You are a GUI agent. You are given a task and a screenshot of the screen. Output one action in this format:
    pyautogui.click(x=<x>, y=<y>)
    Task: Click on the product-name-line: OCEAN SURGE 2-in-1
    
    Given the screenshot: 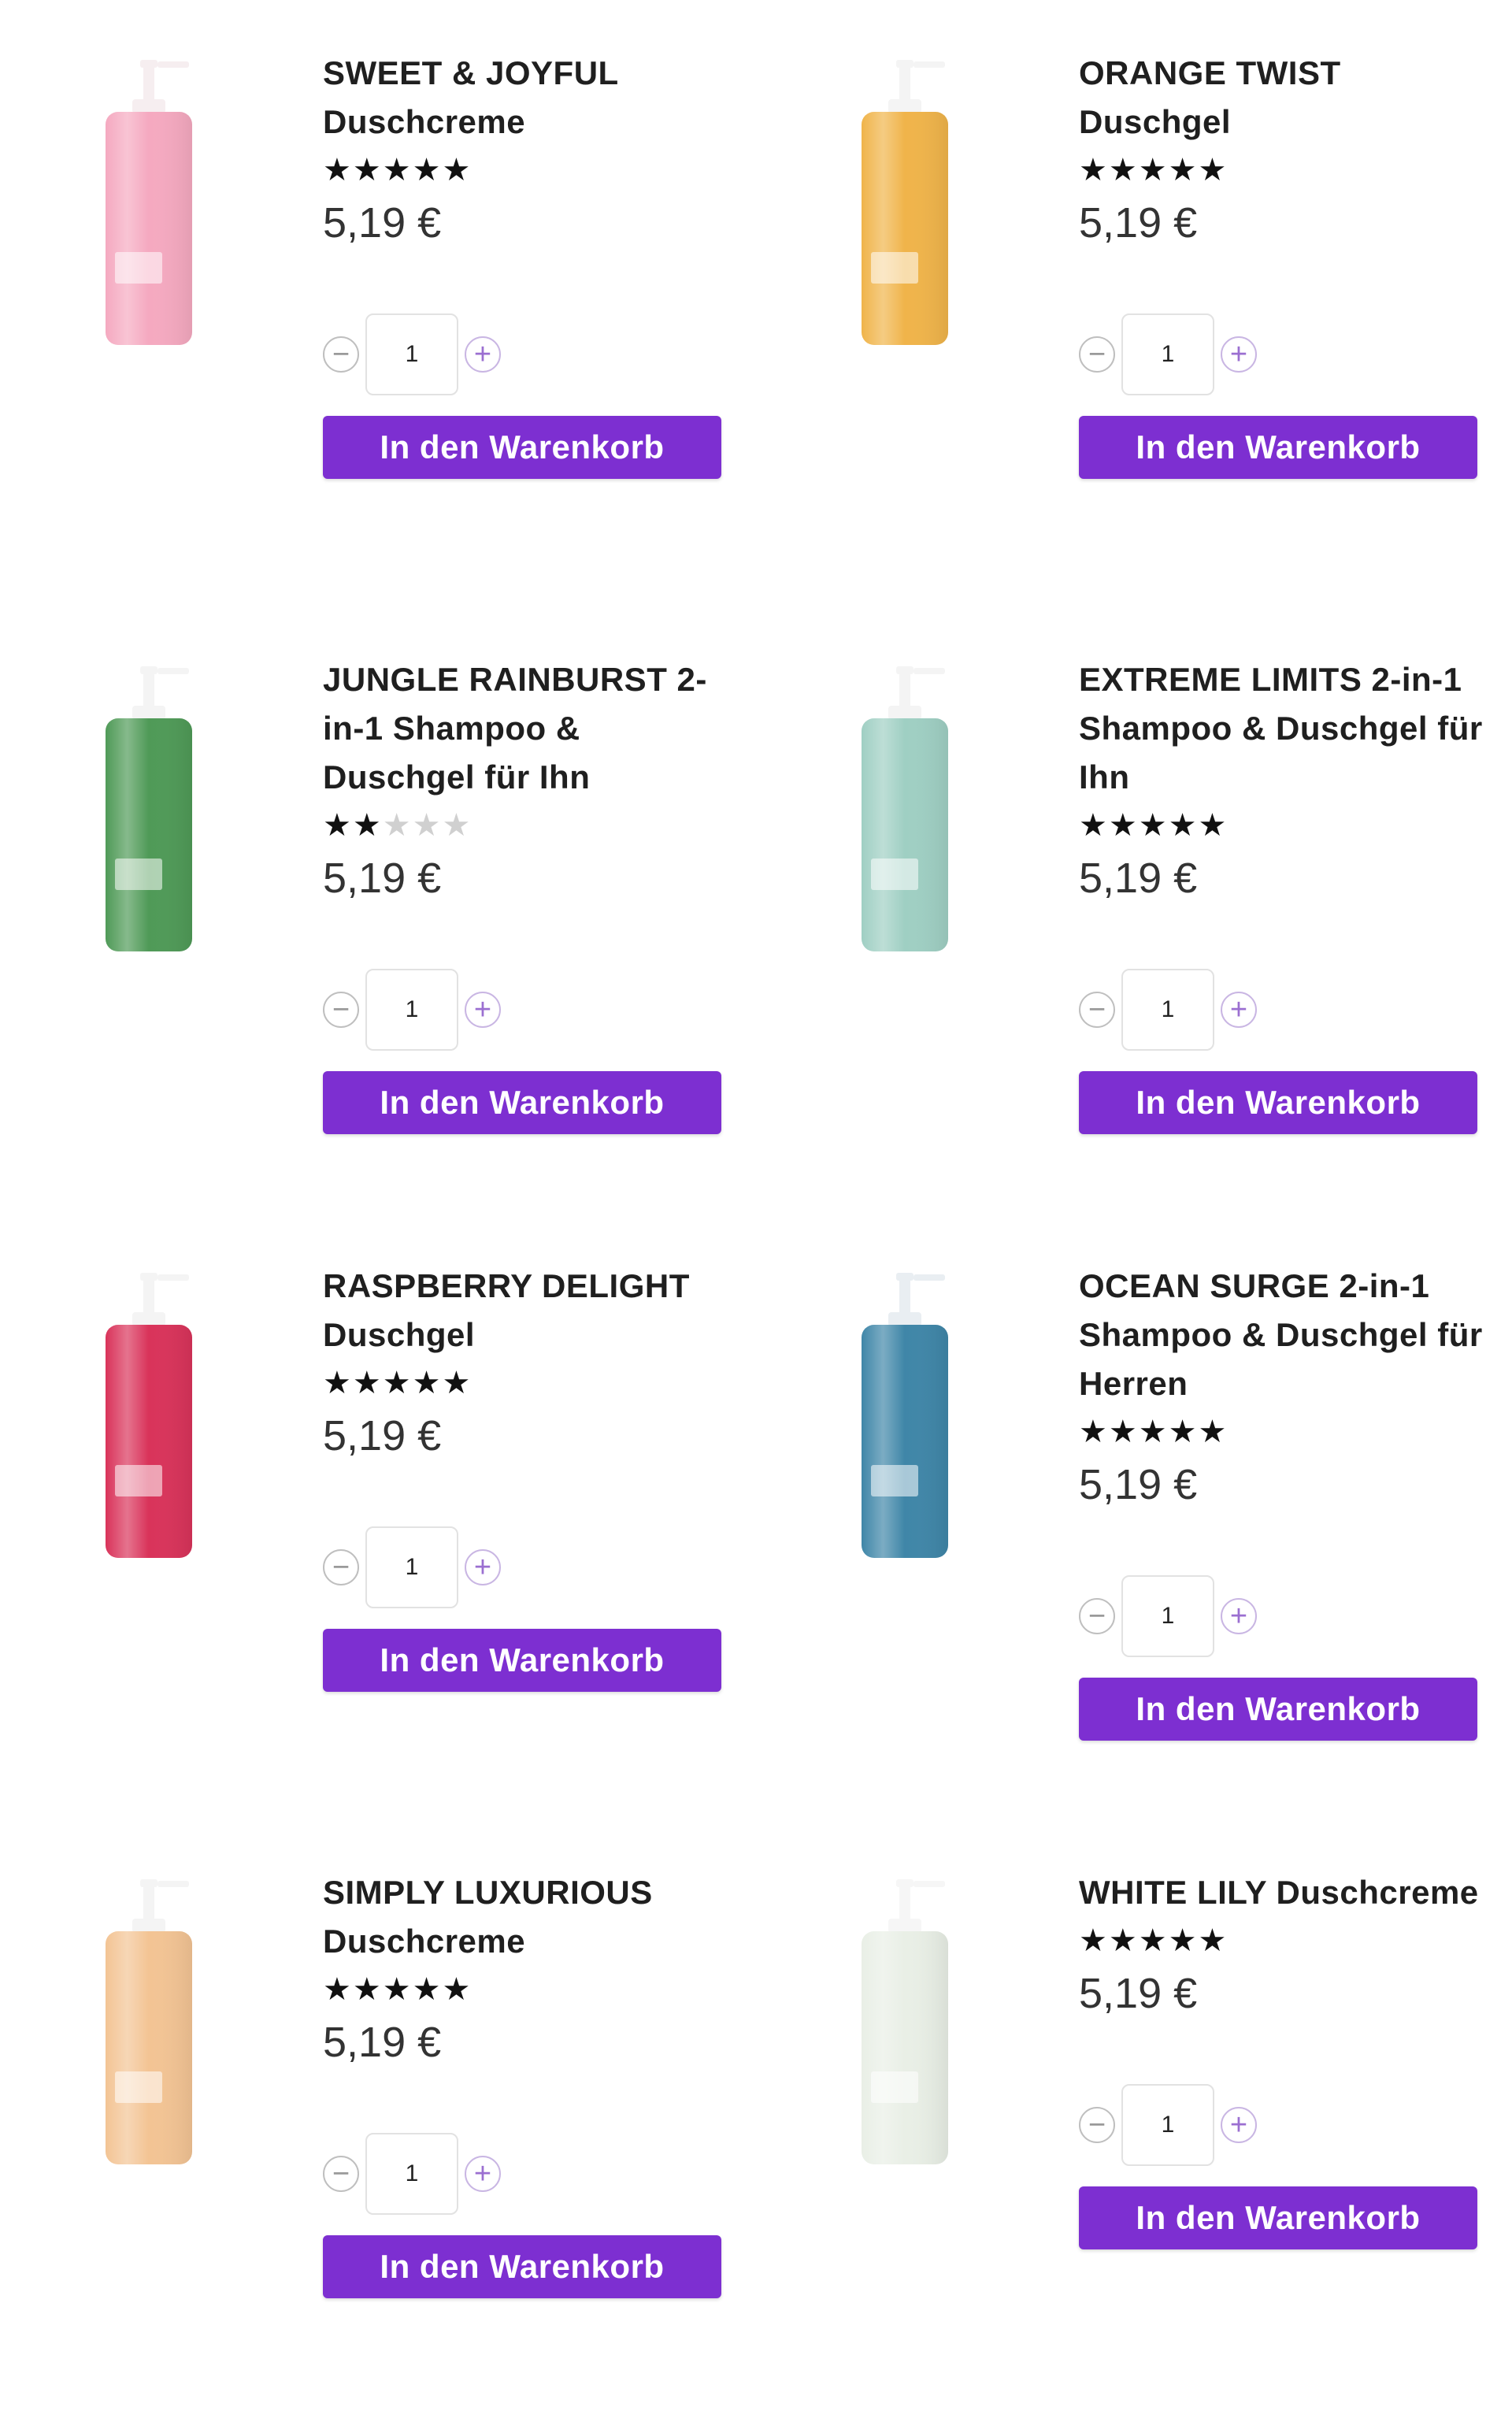 What is the action you would take?
    pyautogui.click(x=1254, y=1286)
    